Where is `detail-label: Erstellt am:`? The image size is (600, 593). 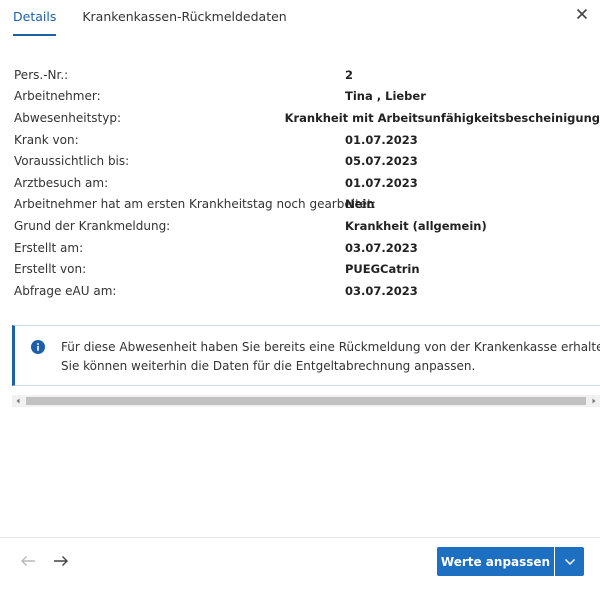 detail-label: Erstellt am: is located at coordinates (49, 247).